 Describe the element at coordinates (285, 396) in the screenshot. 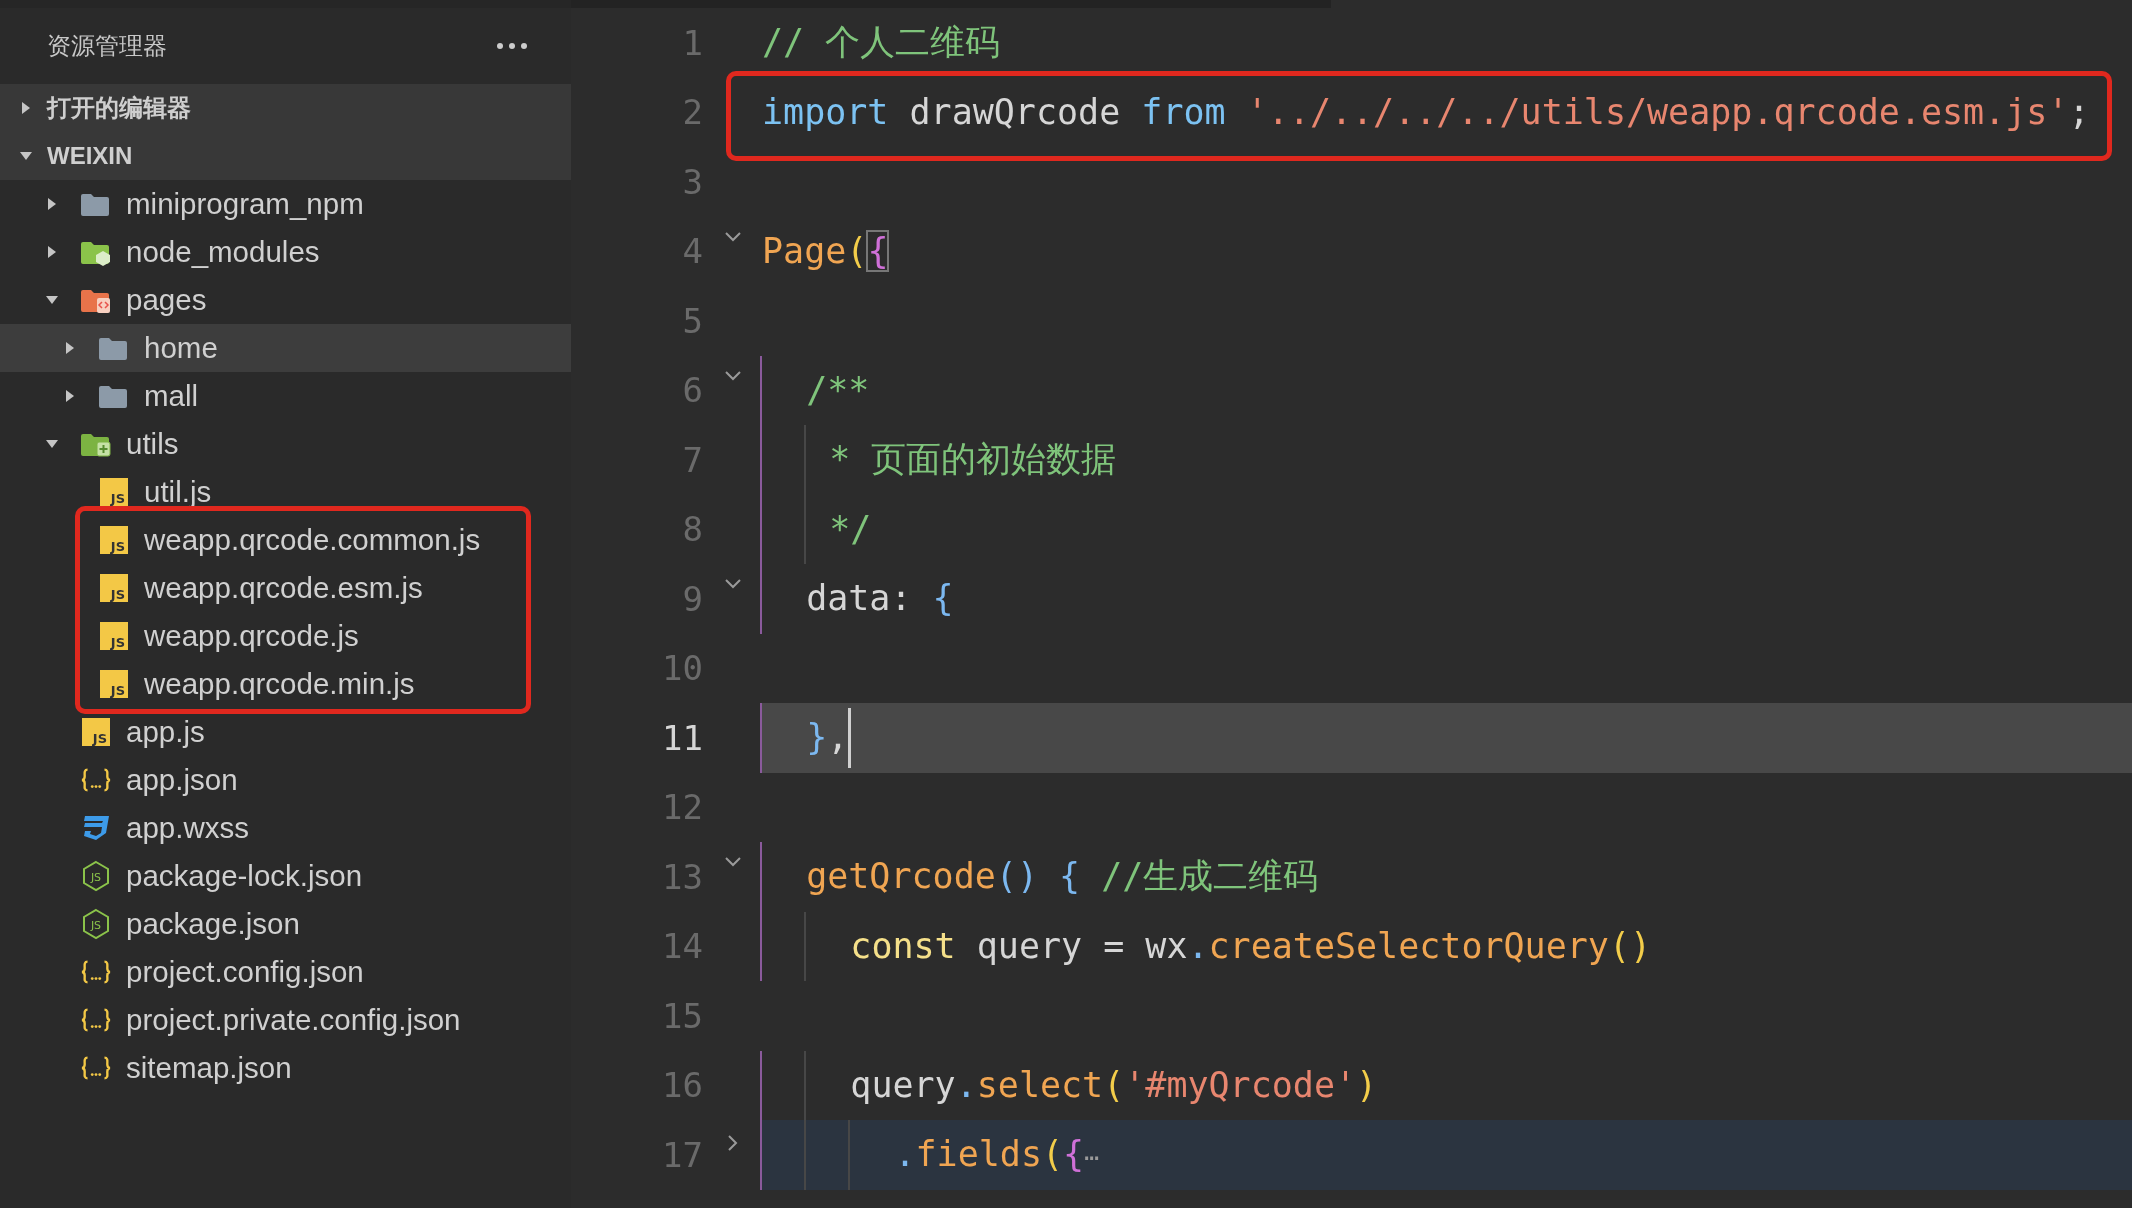

I see `tree-item: mall` at that location.